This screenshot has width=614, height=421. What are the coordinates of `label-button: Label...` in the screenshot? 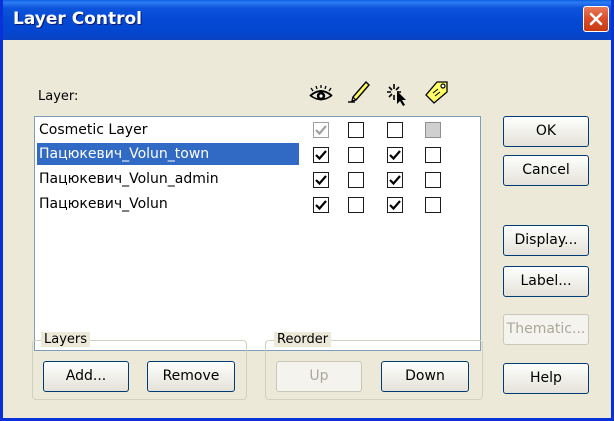 It's located at (546, 281).